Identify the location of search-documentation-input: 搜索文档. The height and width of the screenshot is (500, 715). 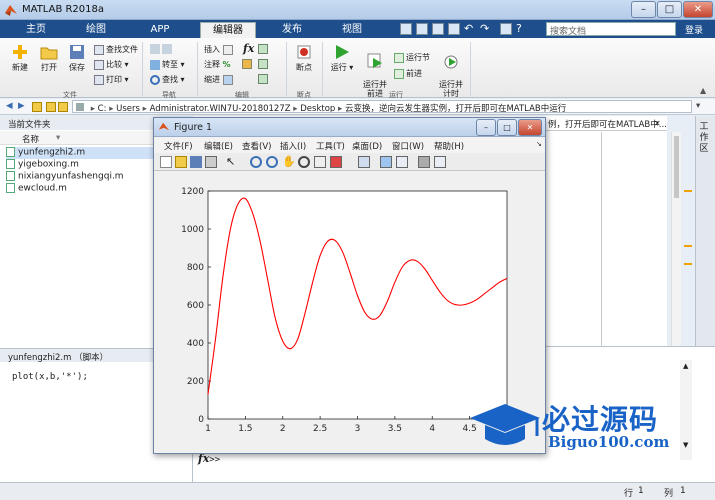
(611, 29).